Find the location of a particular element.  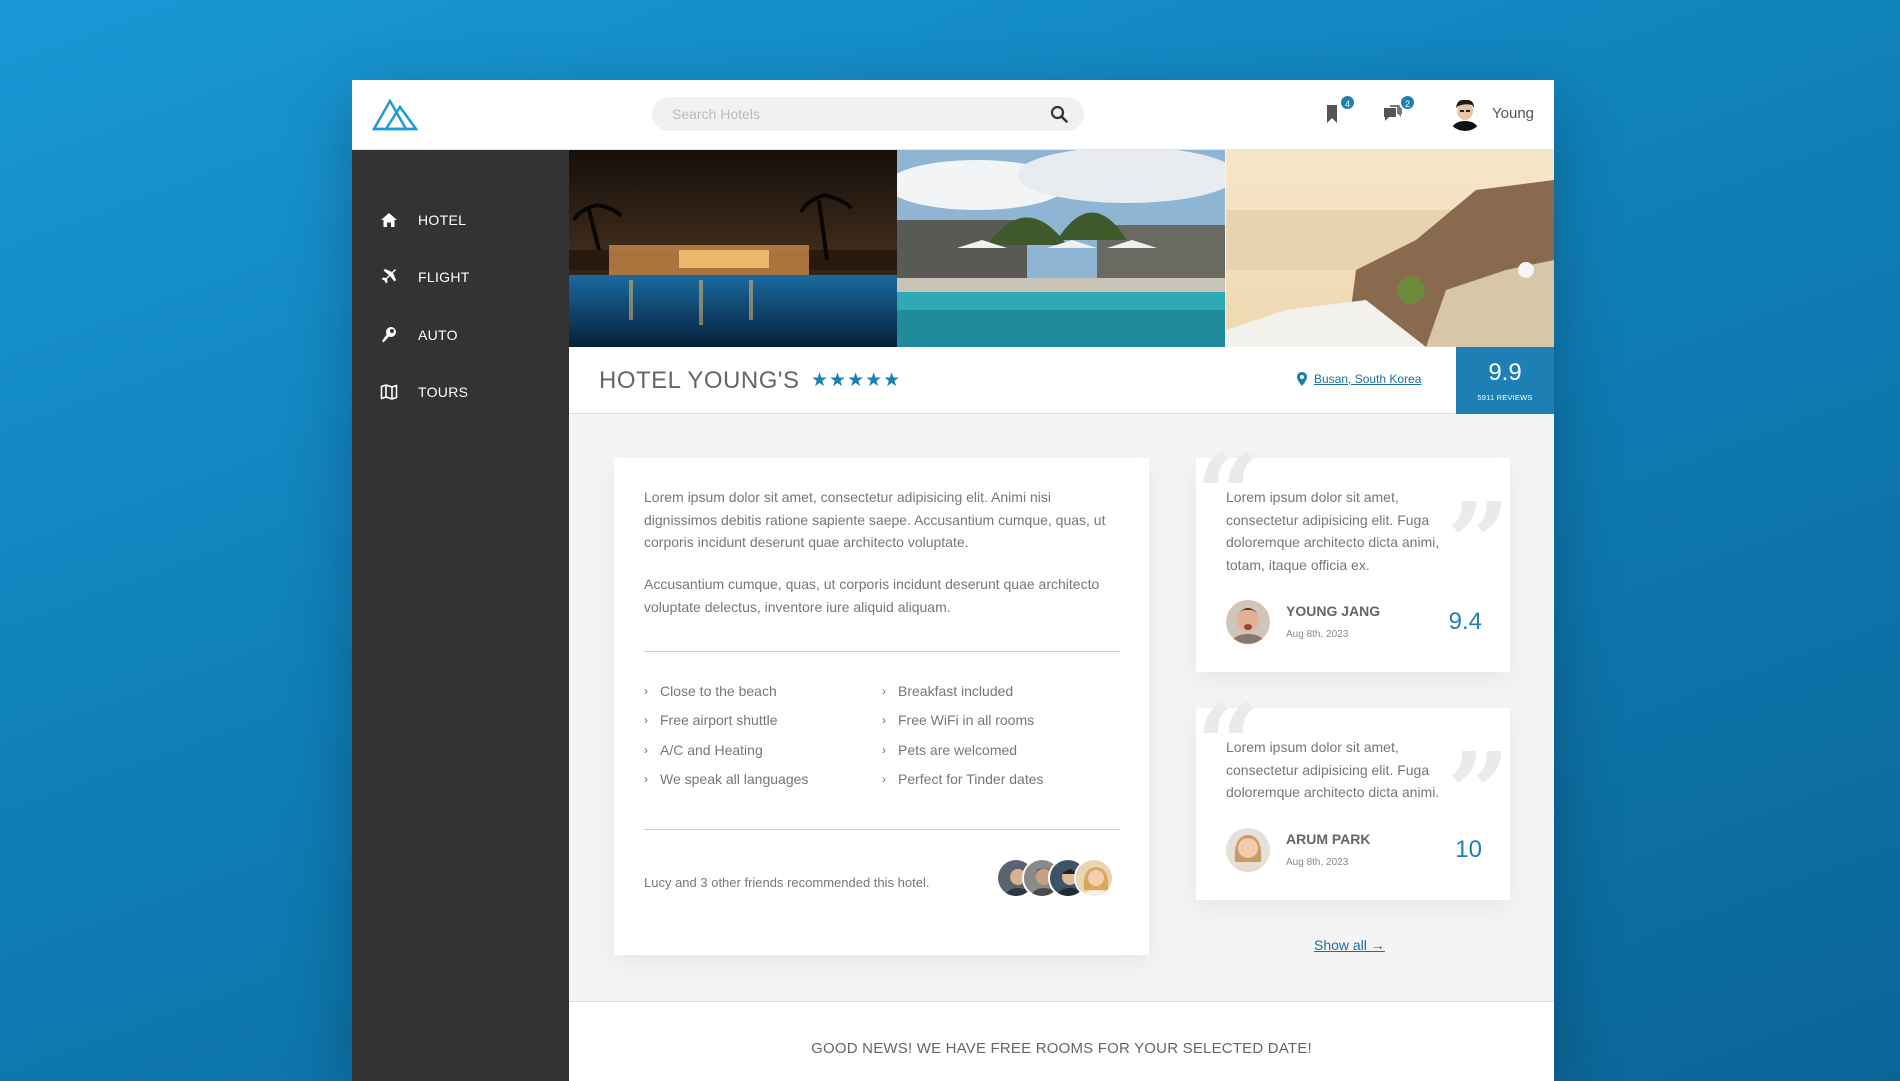

feature-item: › Free WiFi in all rooms is located at coordinates (958, 720).